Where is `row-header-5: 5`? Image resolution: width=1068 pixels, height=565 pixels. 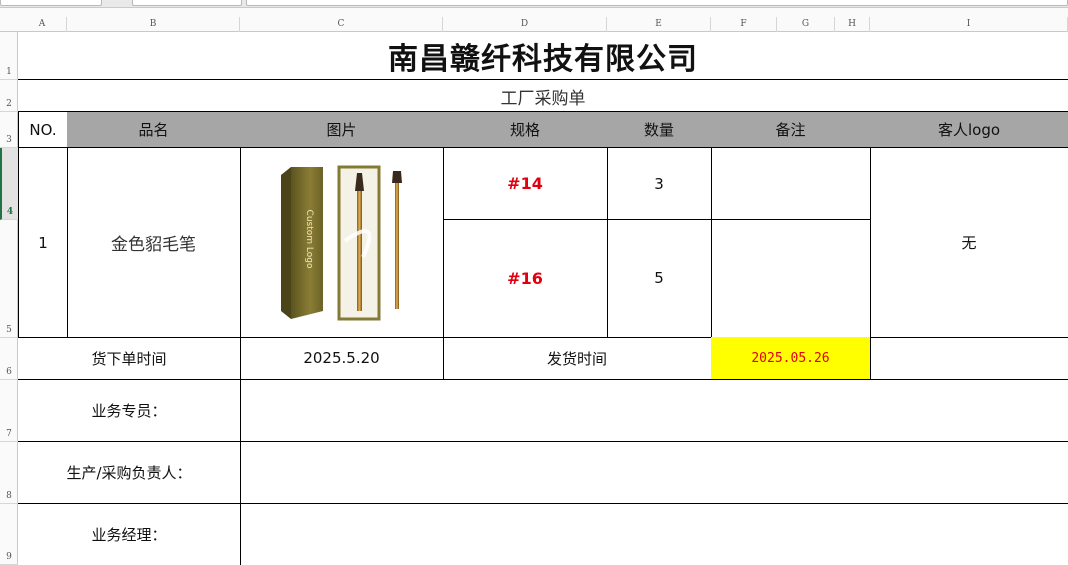
row-header-5: 5 is located at coordinates (9, 279).